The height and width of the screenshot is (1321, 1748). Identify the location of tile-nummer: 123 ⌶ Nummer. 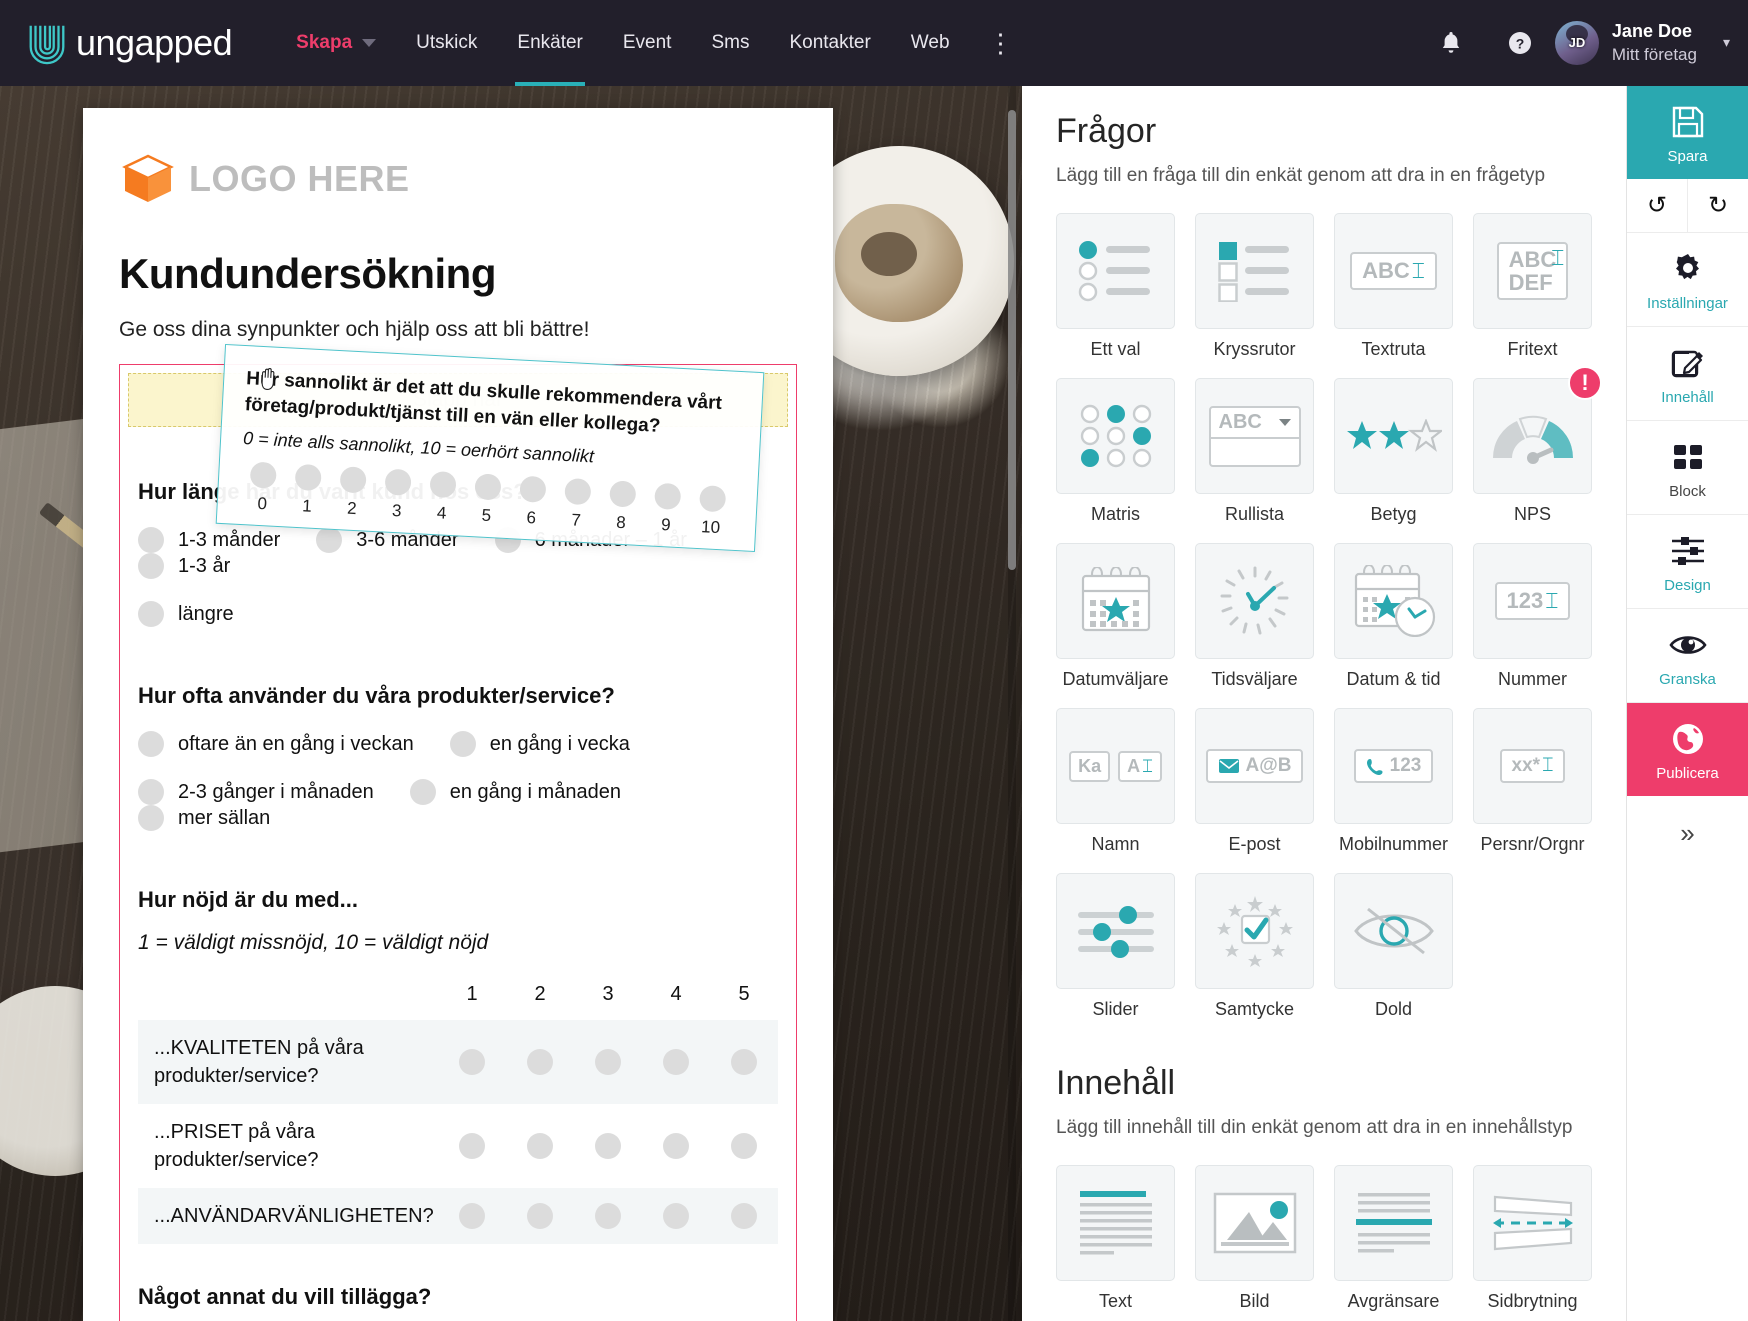
(1532, 616).